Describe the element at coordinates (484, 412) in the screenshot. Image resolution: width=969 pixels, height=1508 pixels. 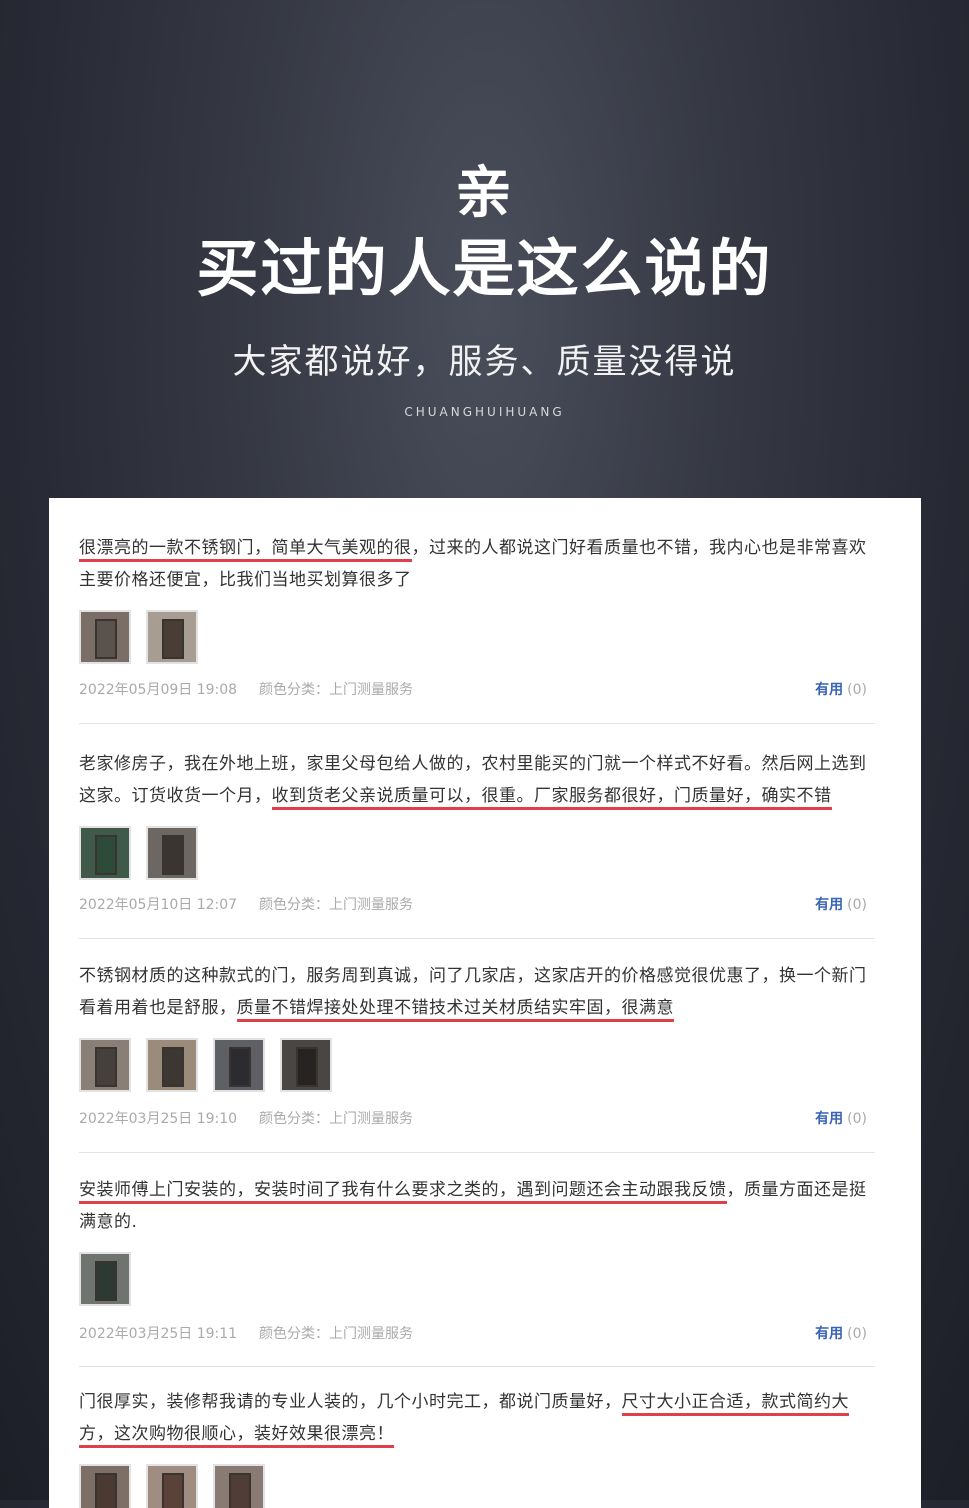
I see `brand-name: CHUANGHUIHUANG` at that location.